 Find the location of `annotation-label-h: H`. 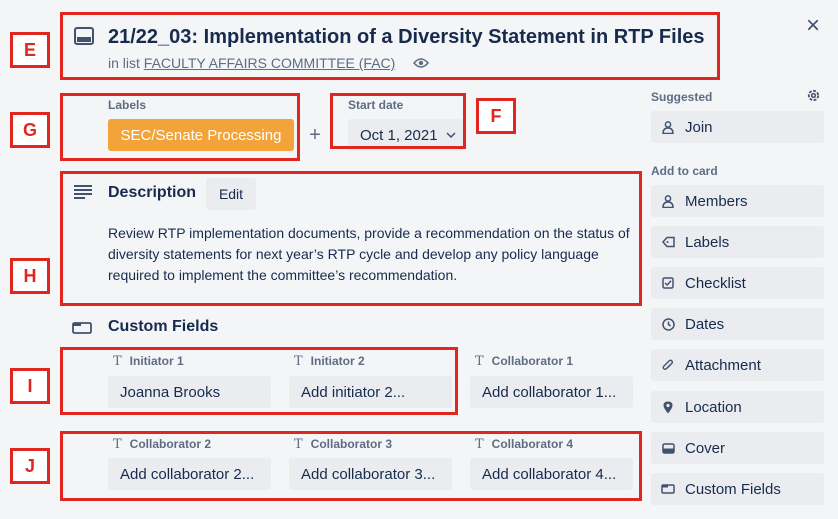

annotation-label-h: H is located at coordinates (30, 276).